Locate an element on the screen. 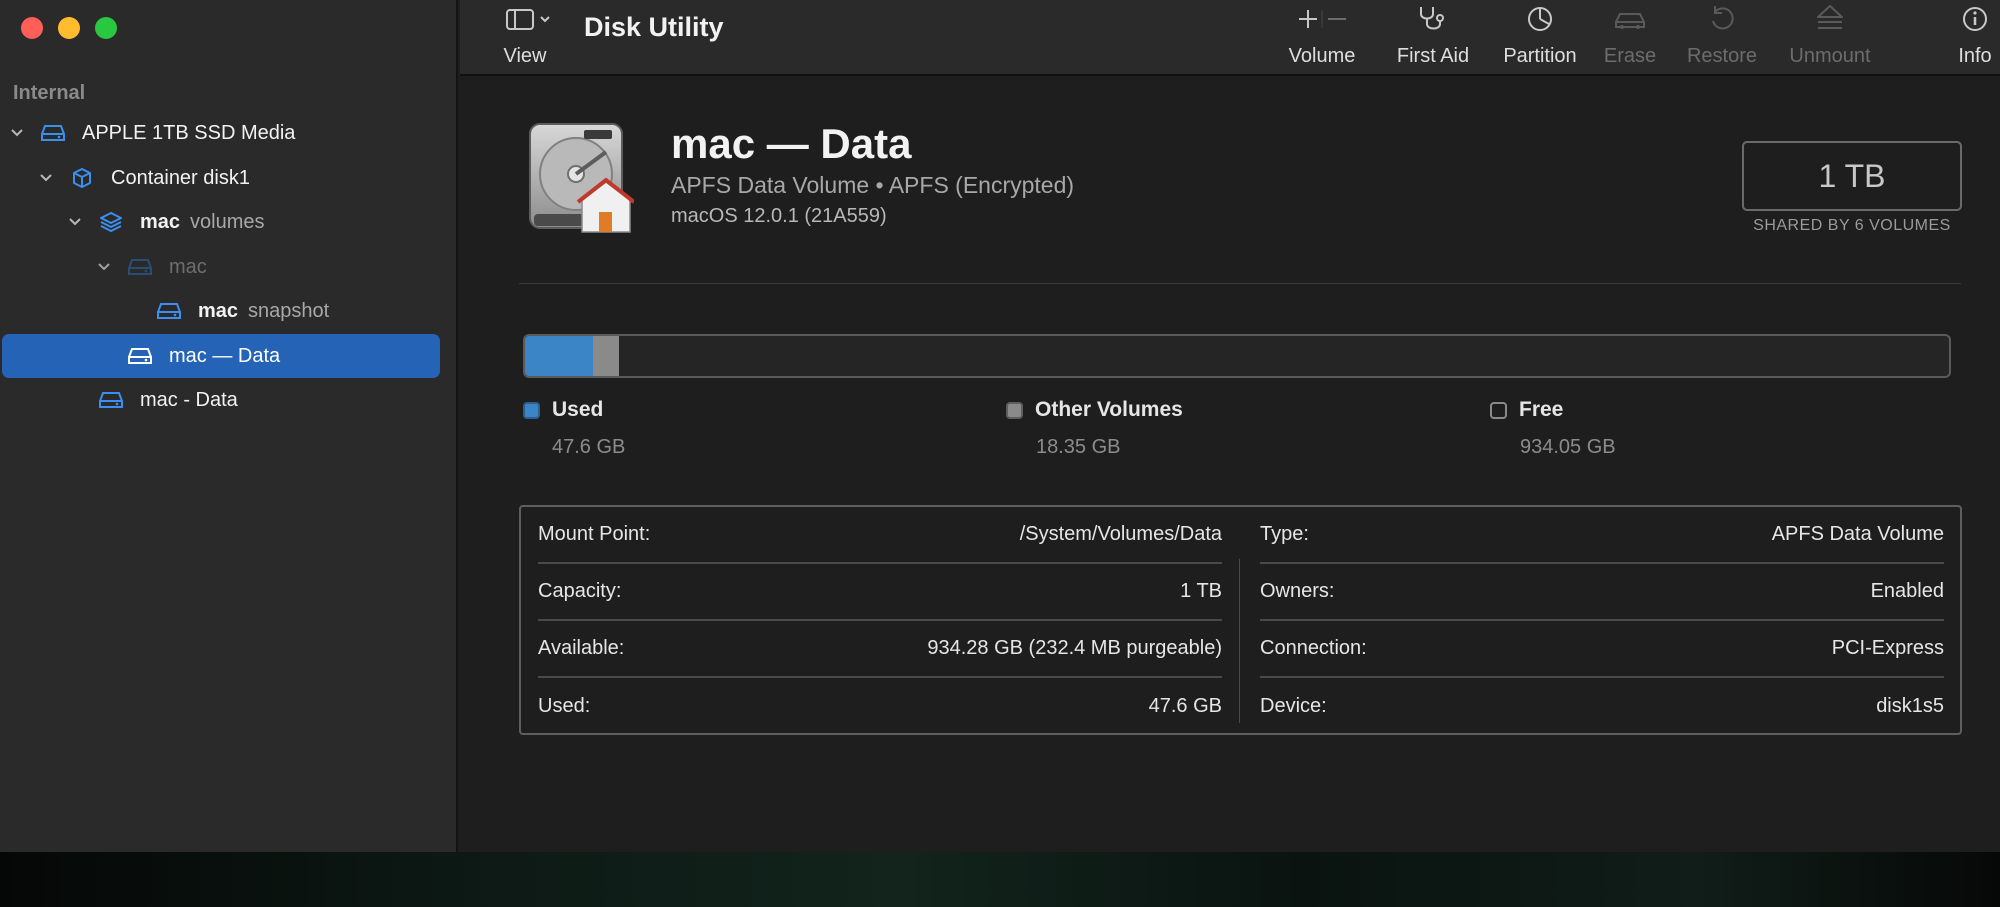 Image resolution: width=2000 pixels, height=907 pixels. info-row-capacity: Capacity: 1 TB is located at coordinates (880, 592).